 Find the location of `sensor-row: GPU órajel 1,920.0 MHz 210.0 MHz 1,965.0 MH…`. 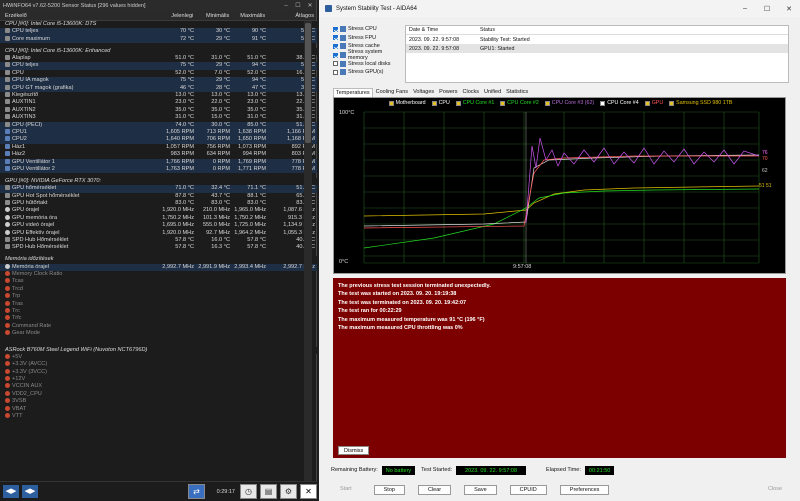

sensor-row: GPU órajel 1,920.0 MHz 210.0 MHz 1,965.0 MH… is located at coordinates (158, 210).